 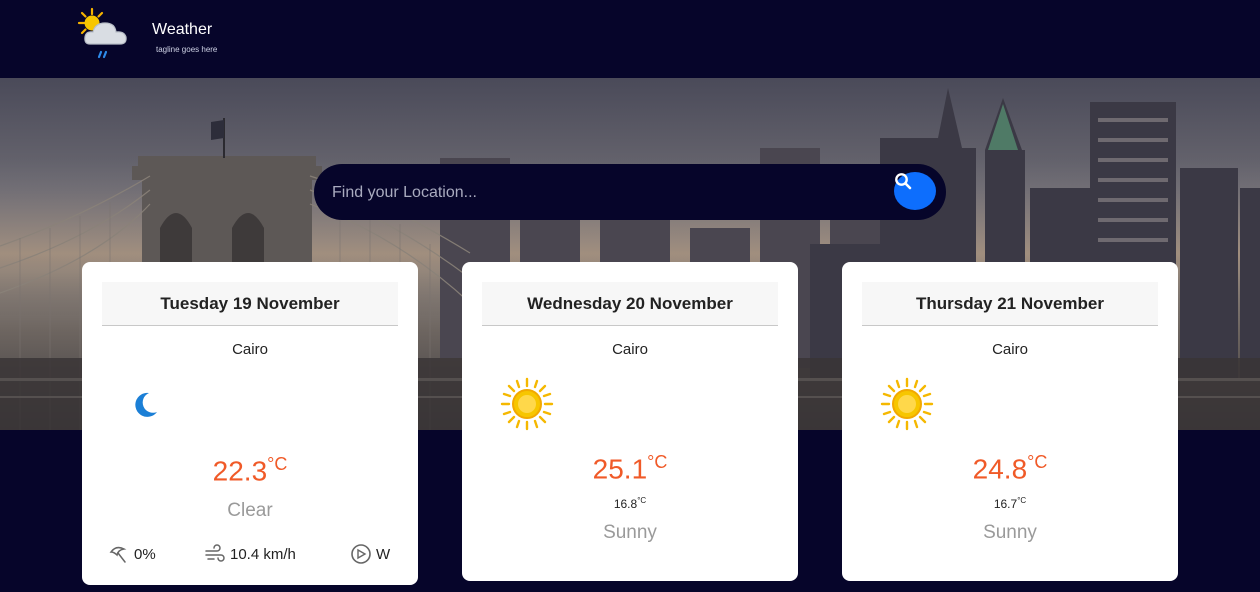 I want to click on search-icon, so click(x=903, y=181).